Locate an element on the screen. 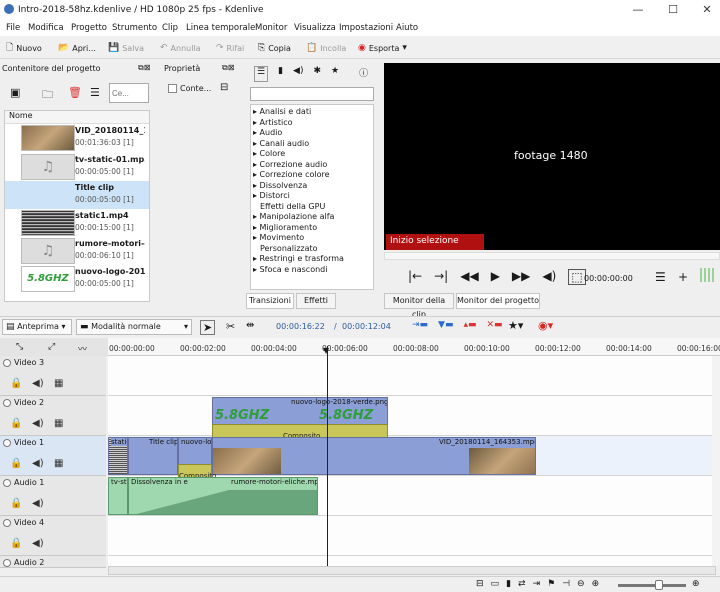 This screenshot has width=720, height=592. tab-transitions: Transizioni is located at coordinates (270, 301).